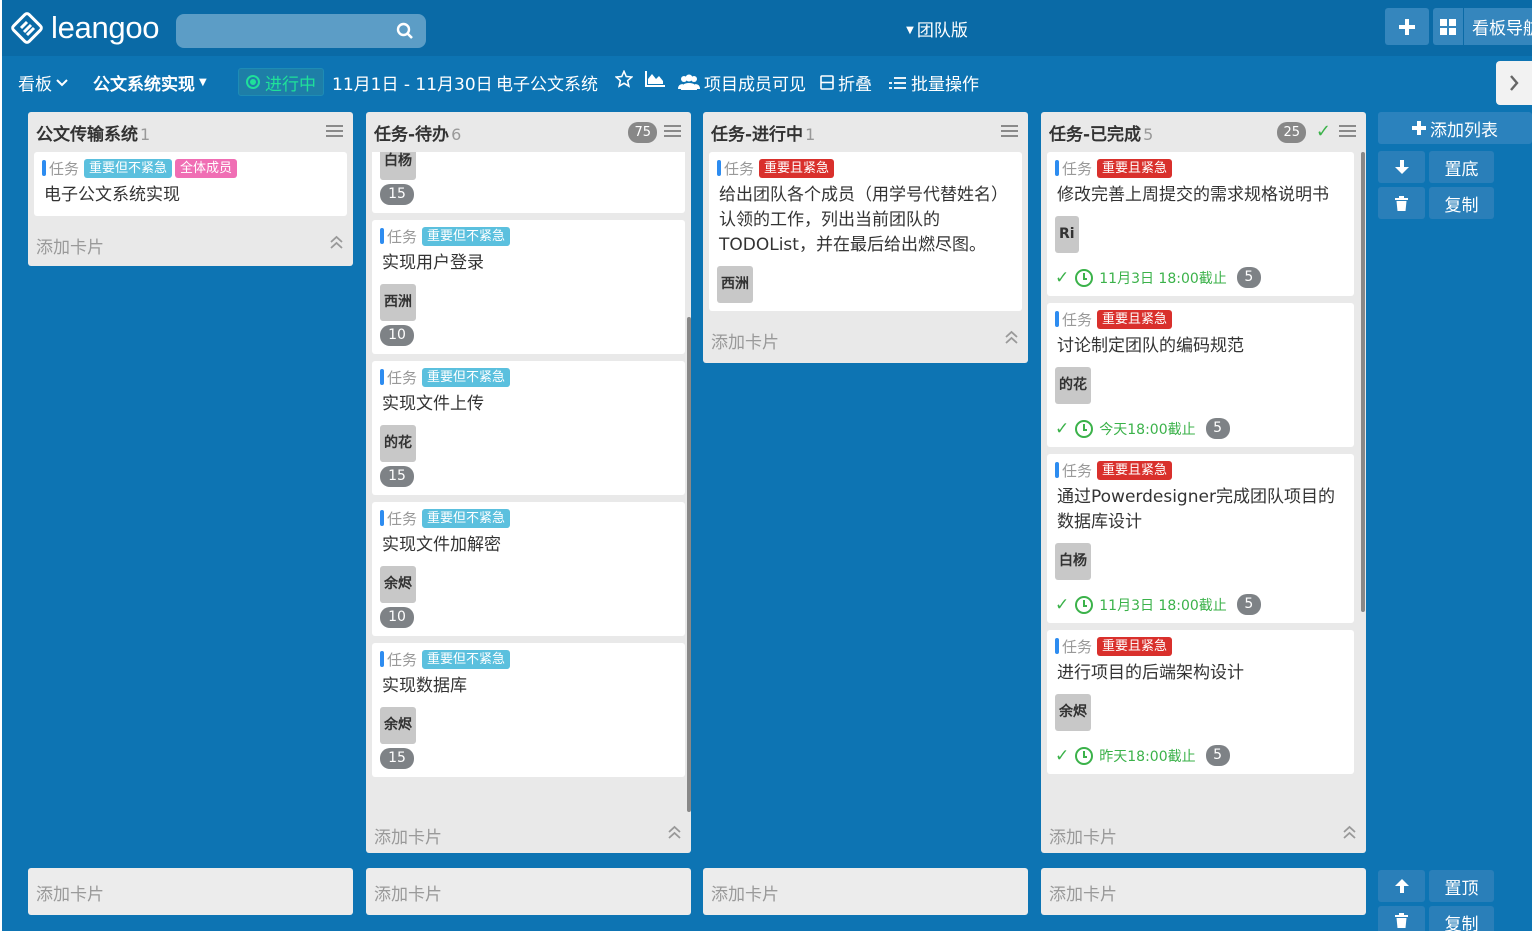 This screenshot has height=931, width=1532. What do you see at coordinates (528, 132) in the screenshot?
I see `list-header: 任务-待办 6 75` at bounding box center [528, 132].